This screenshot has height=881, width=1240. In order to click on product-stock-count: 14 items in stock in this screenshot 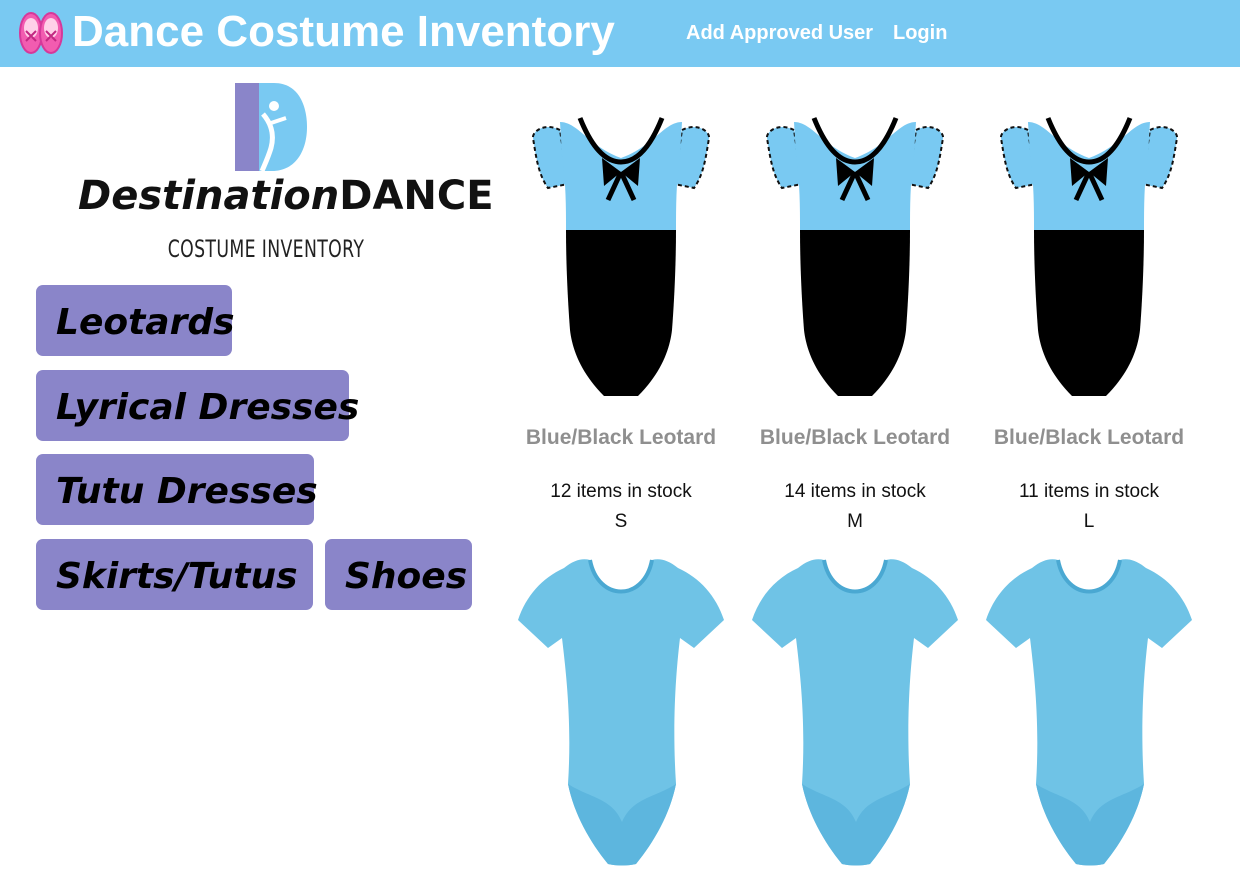, I will do `click(855, 491)`.